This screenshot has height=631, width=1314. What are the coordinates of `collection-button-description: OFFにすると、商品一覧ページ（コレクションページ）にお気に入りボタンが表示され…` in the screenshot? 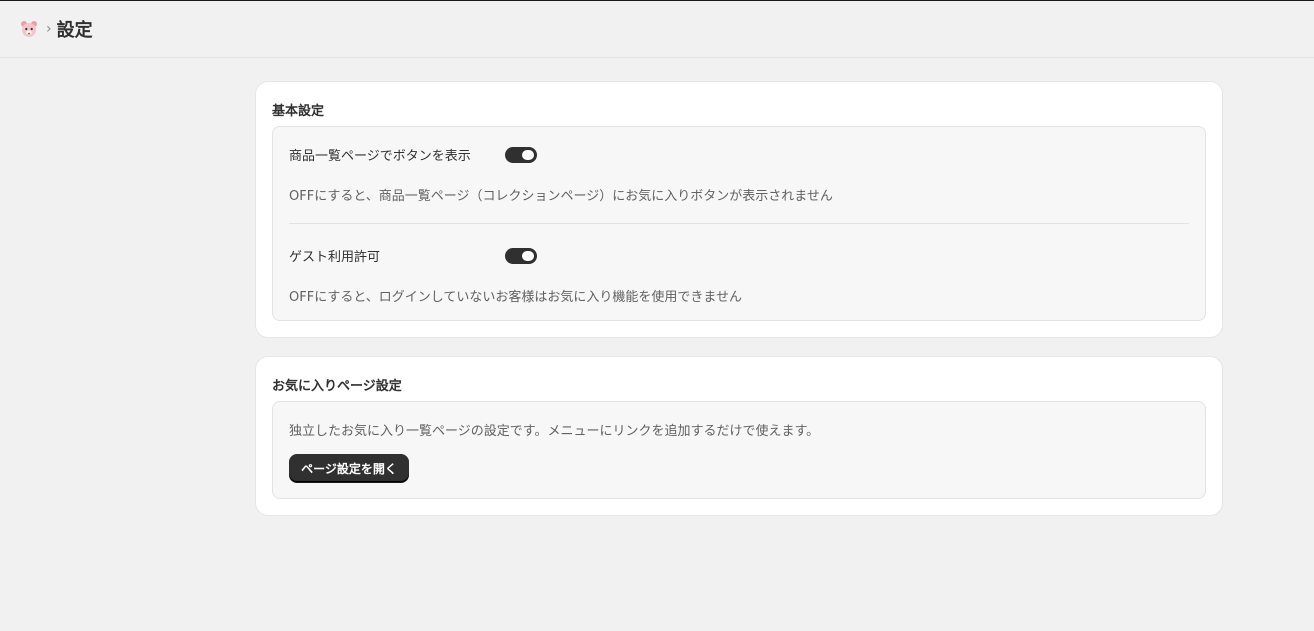 It's located at (561, 196).